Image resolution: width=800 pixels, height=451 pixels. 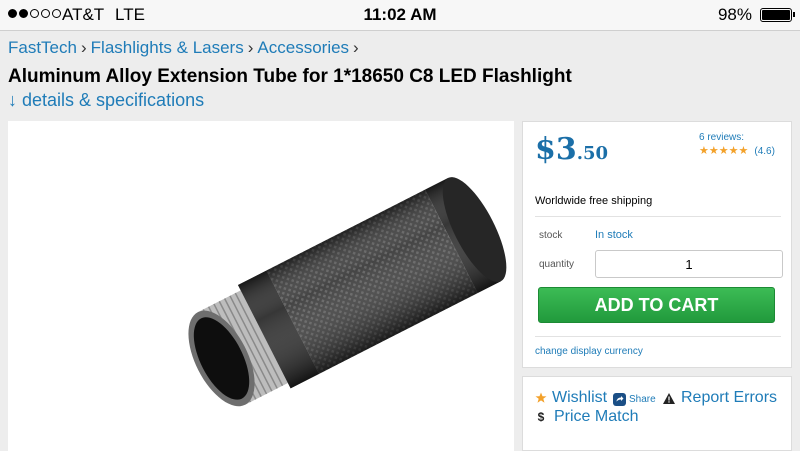 I want to click on change-currency-link: change display currency, so click(x=589, y=351).